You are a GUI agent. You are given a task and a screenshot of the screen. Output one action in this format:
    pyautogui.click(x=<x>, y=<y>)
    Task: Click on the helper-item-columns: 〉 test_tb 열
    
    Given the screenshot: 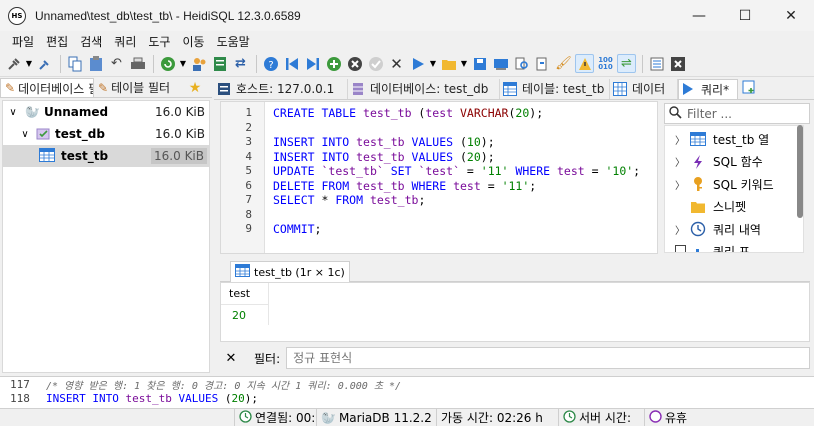 What is the action you would take?
    pyautogui.click(x=734, y=139)
    